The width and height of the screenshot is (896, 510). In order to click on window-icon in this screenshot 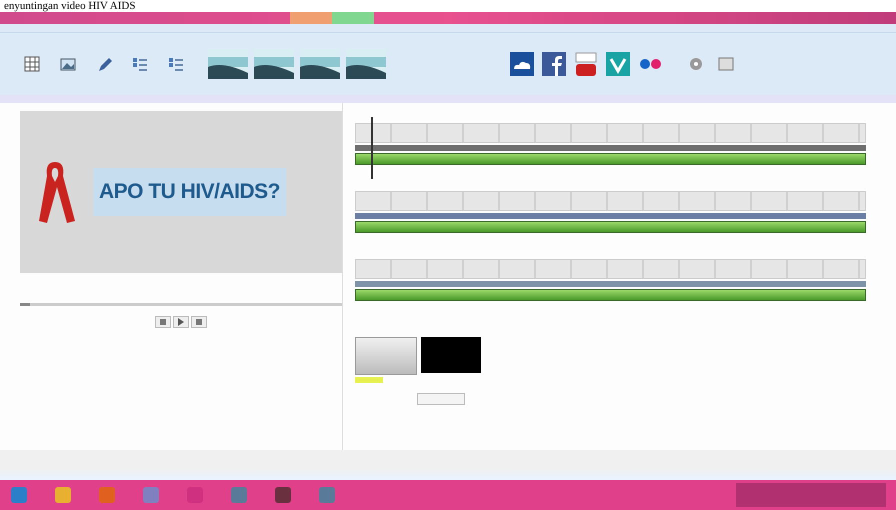, I will do `click(726, 64)`.